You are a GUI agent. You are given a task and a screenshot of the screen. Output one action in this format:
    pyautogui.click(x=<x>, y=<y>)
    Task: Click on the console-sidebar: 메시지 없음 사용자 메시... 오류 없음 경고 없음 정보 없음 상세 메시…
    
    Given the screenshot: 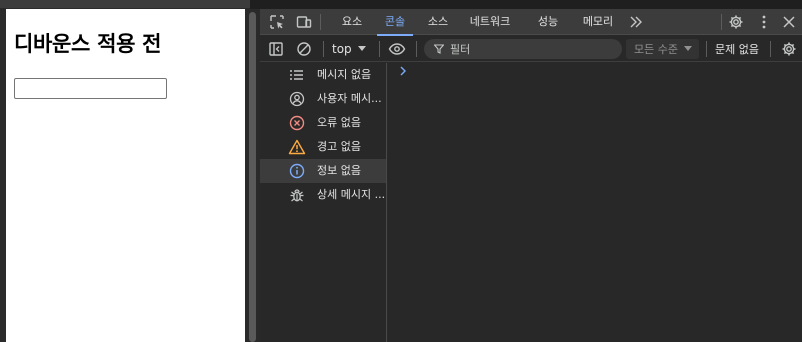 What is the action you would take?
    pyautogui.click(x=323, y=202)
    